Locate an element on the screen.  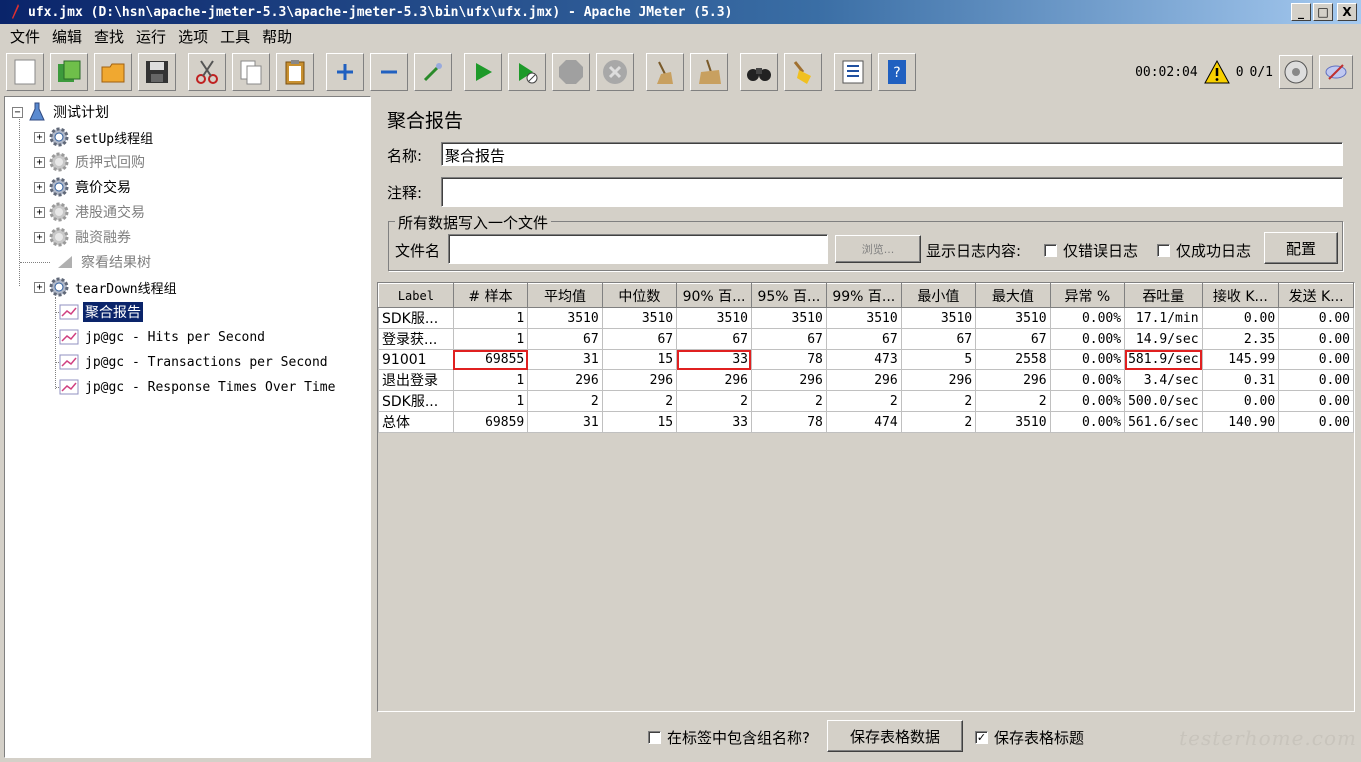
save-table-data-button: 保存表格数据 is located at coordinates (895, 736).